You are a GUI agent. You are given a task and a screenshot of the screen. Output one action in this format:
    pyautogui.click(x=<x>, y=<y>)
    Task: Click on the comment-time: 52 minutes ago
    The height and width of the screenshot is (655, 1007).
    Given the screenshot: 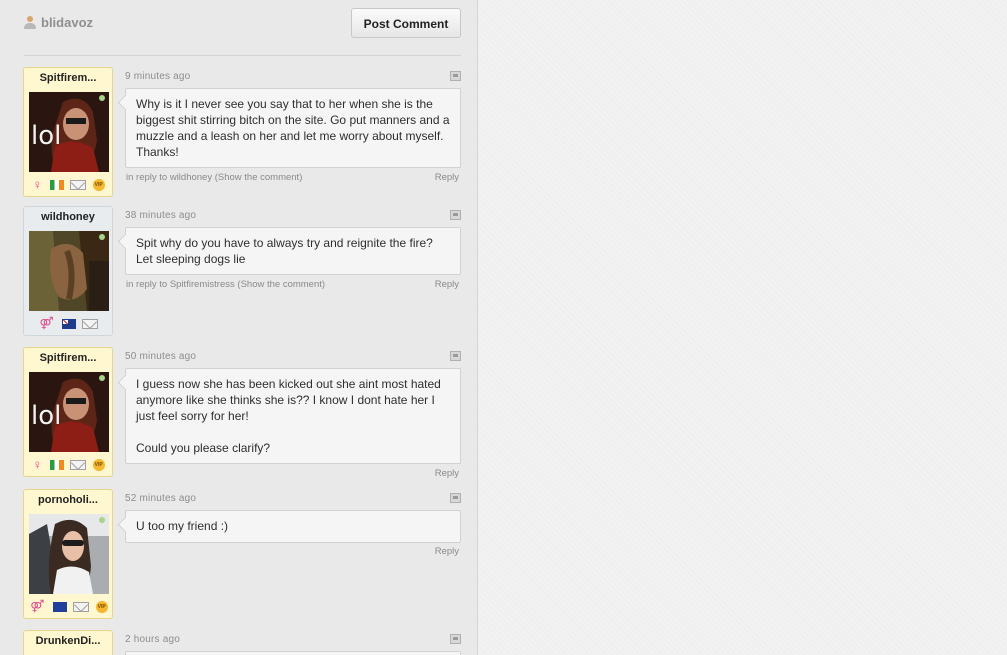 What is the action you would take?
    pyautogui.click(x=161, y=498)
    